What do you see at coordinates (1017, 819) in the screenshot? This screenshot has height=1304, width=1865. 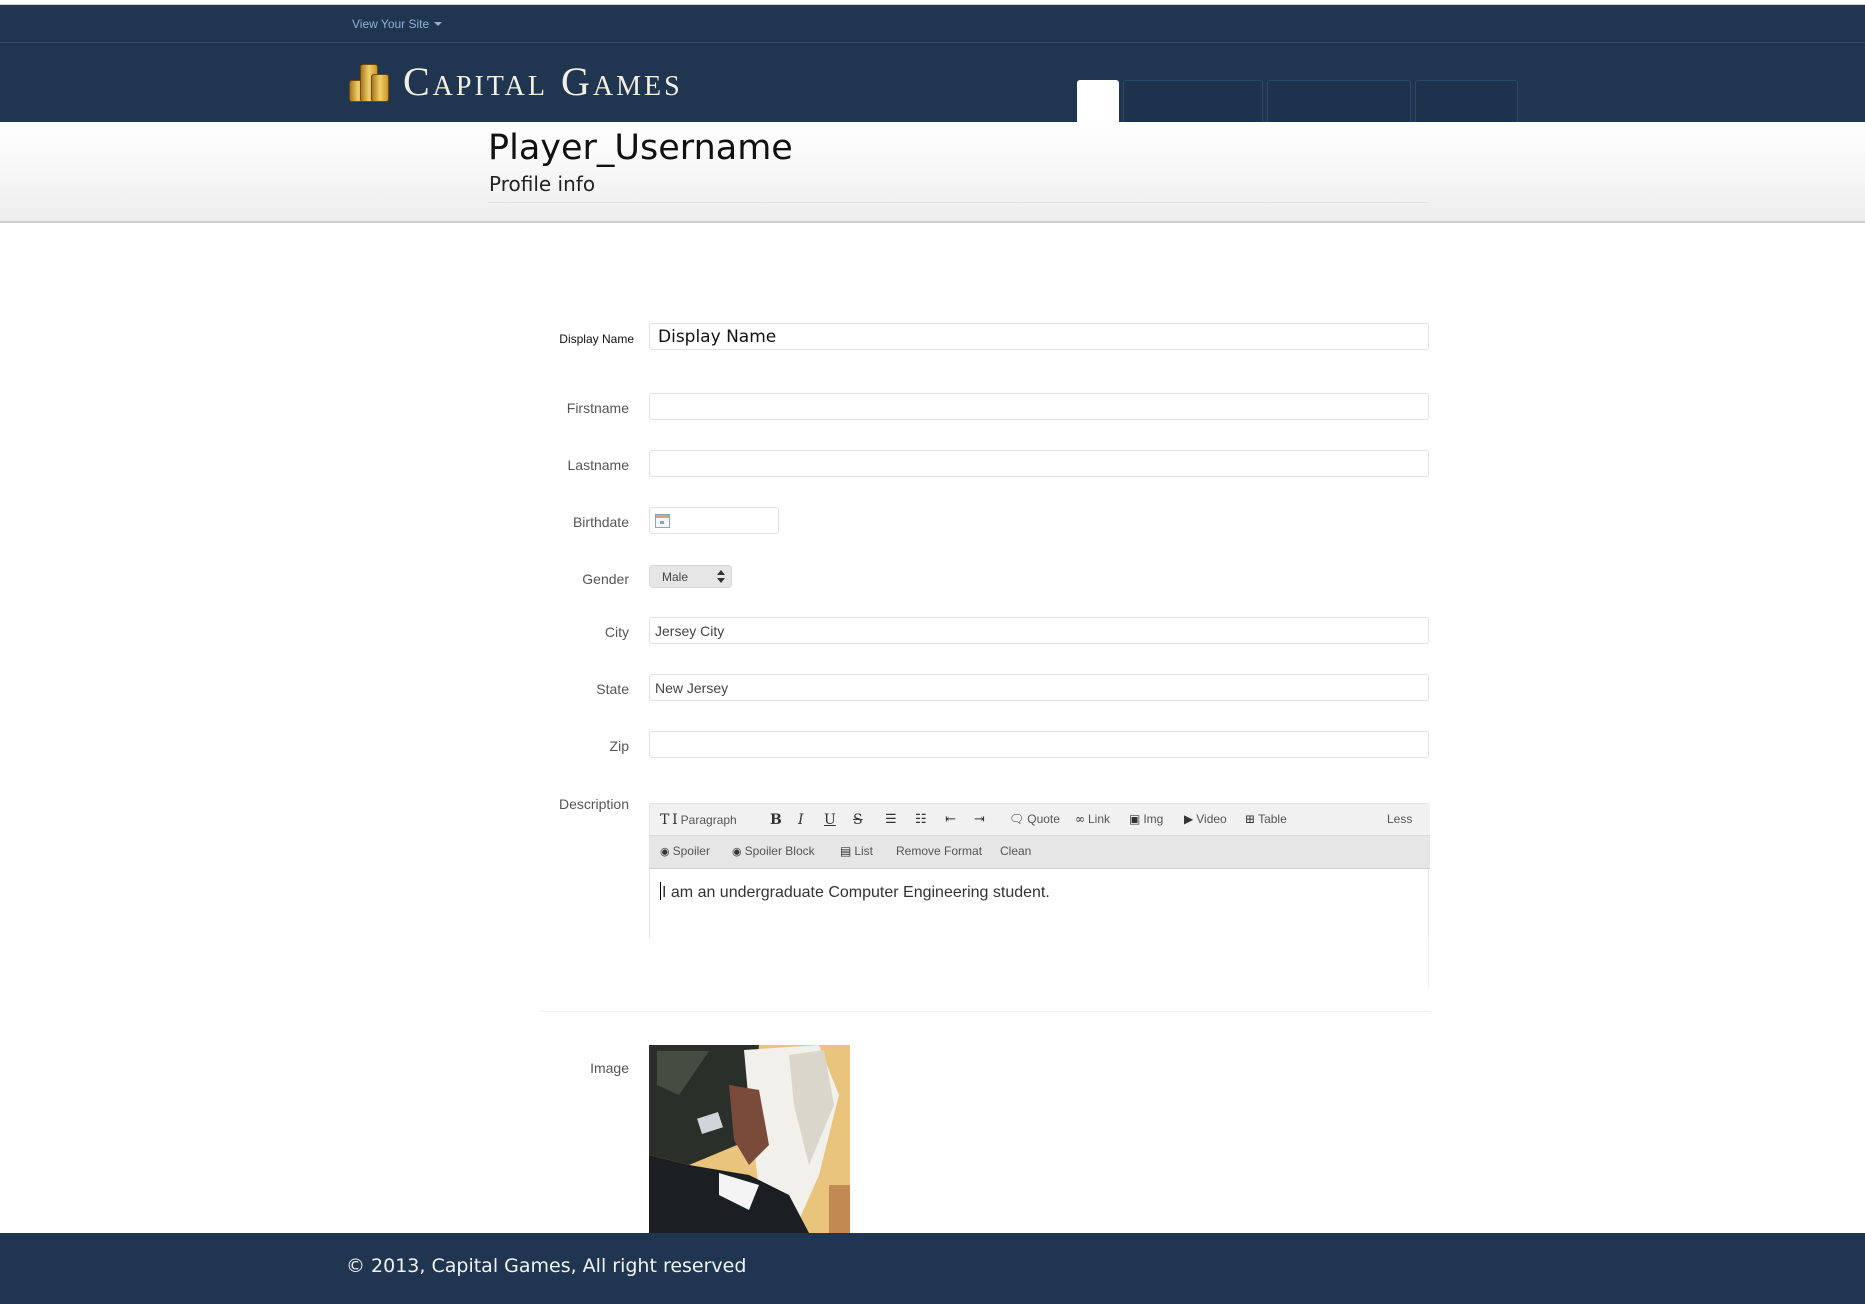 I see `speech-bubble-icon: 🗨︎` at bounding box center [1017, 819].